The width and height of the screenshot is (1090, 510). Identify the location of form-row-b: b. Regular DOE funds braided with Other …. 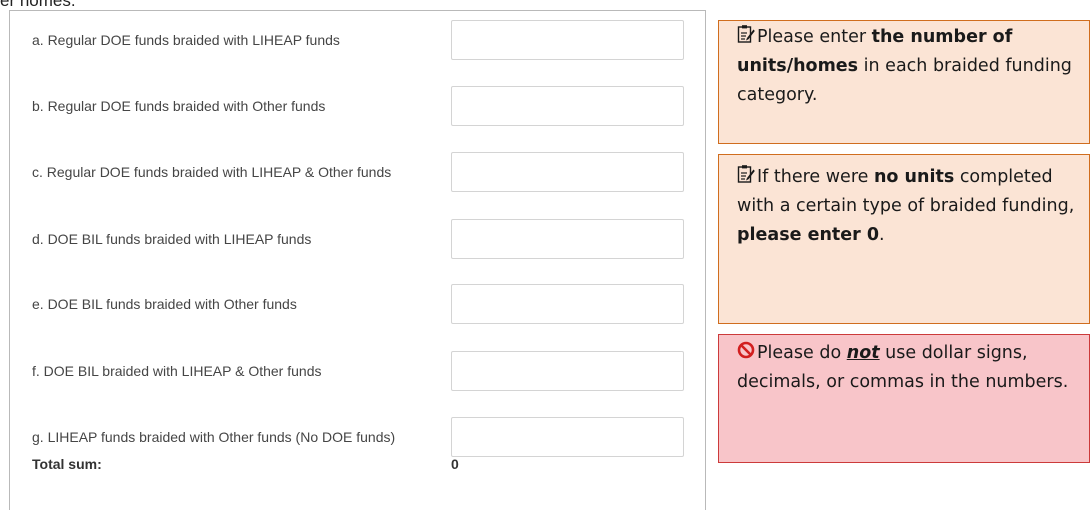
(357, 106).